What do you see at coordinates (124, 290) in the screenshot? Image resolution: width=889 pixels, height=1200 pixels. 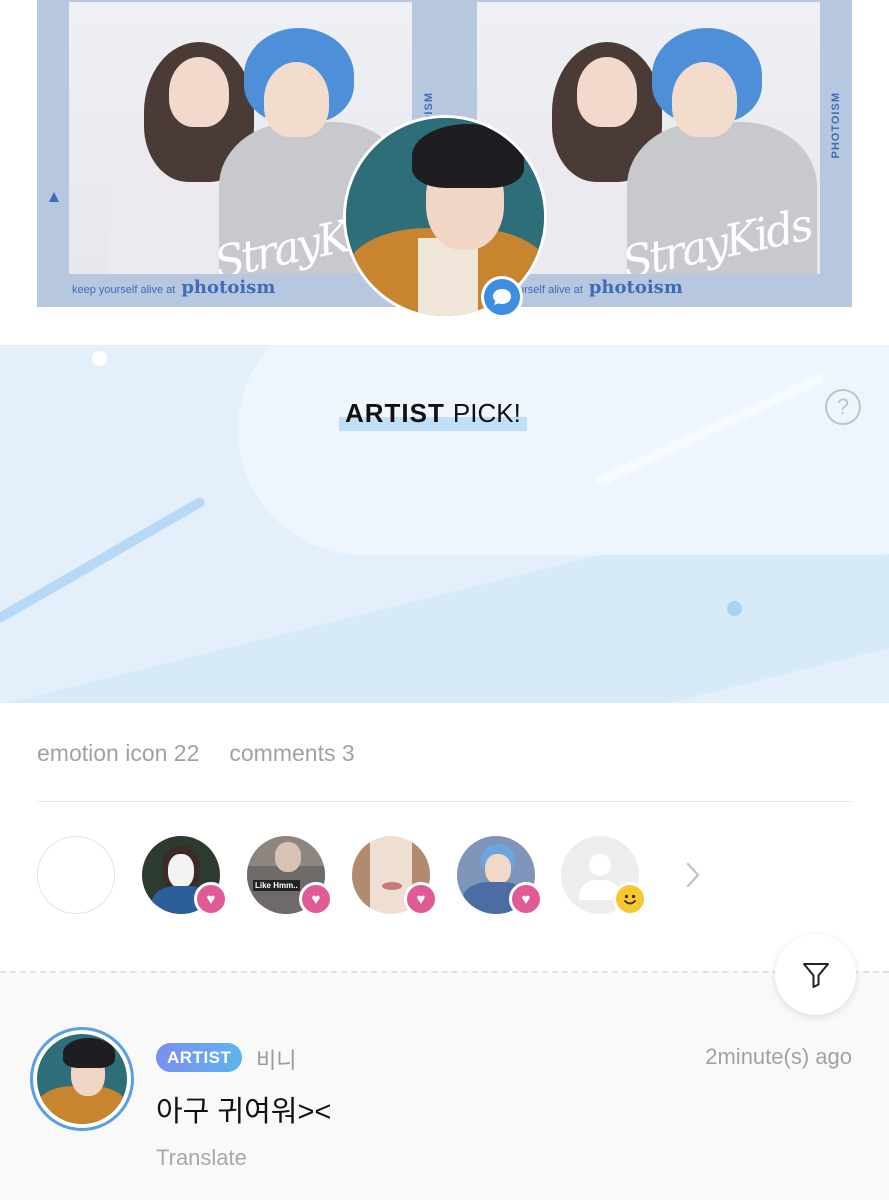 I see `footer-tagline: keep yourself alive at` at bounding box center [124, 290].